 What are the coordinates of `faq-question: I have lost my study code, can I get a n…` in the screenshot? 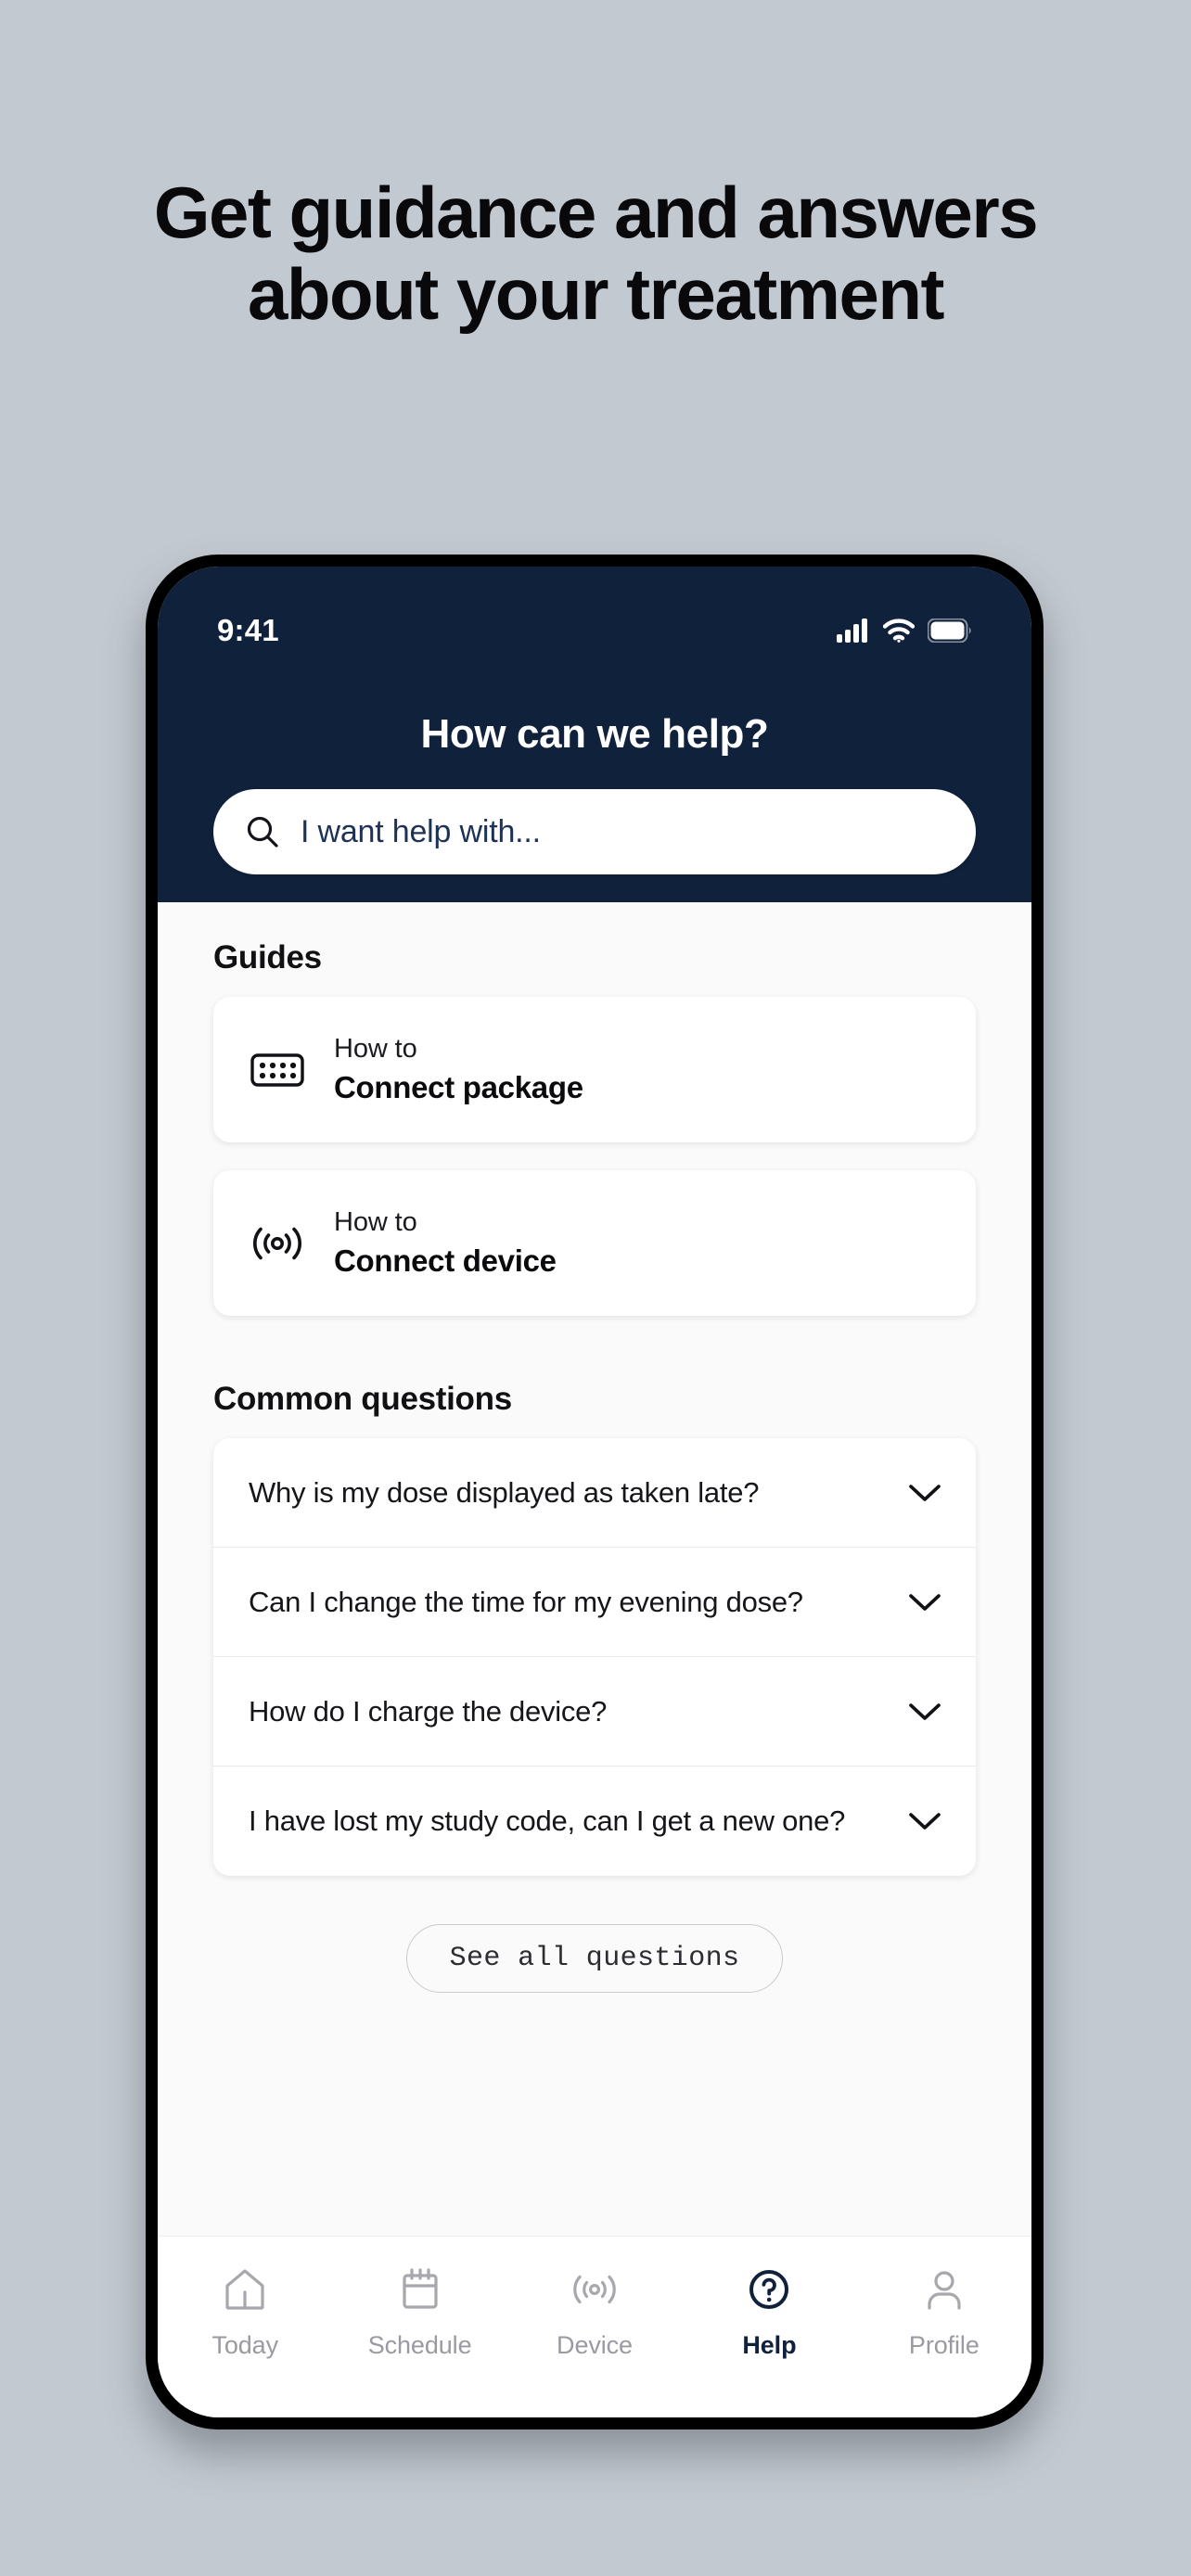 It's located at (547, 1820).